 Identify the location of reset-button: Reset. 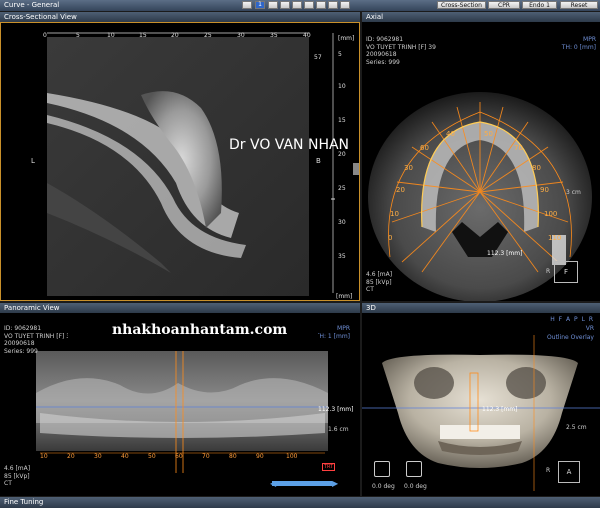
(579, 5).